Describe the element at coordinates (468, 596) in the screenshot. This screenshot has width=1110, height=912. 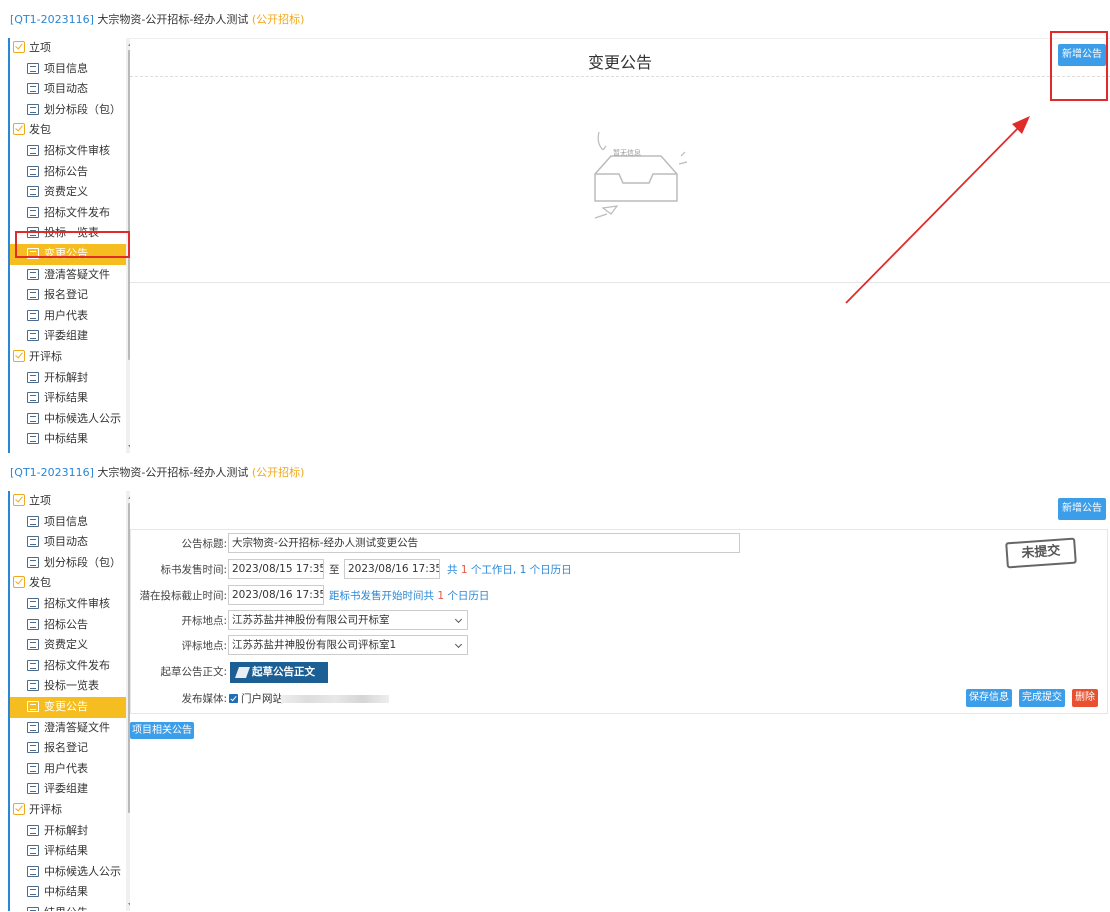
I see `deadline-info-unit: 个日历日` at that location.